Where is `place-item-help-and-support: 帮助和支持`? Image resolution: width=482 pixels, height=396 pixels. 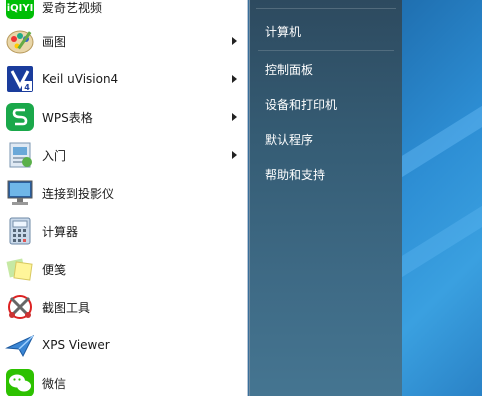
place-item-help-and-support: 帮助和支持 is located at coordinates (326, 174).